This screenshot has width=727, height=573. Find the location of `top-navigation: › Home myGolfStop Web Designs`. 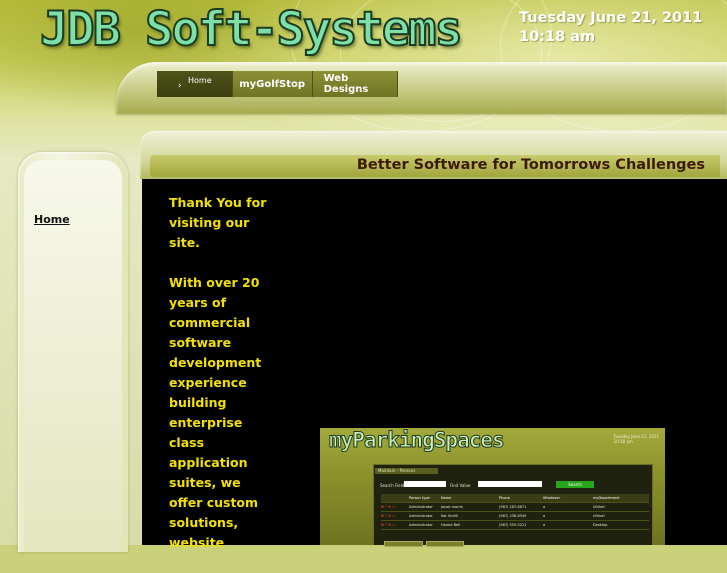

top-navigation: › Home myGolfStop Web Designs is located at coordinates (277, 84).